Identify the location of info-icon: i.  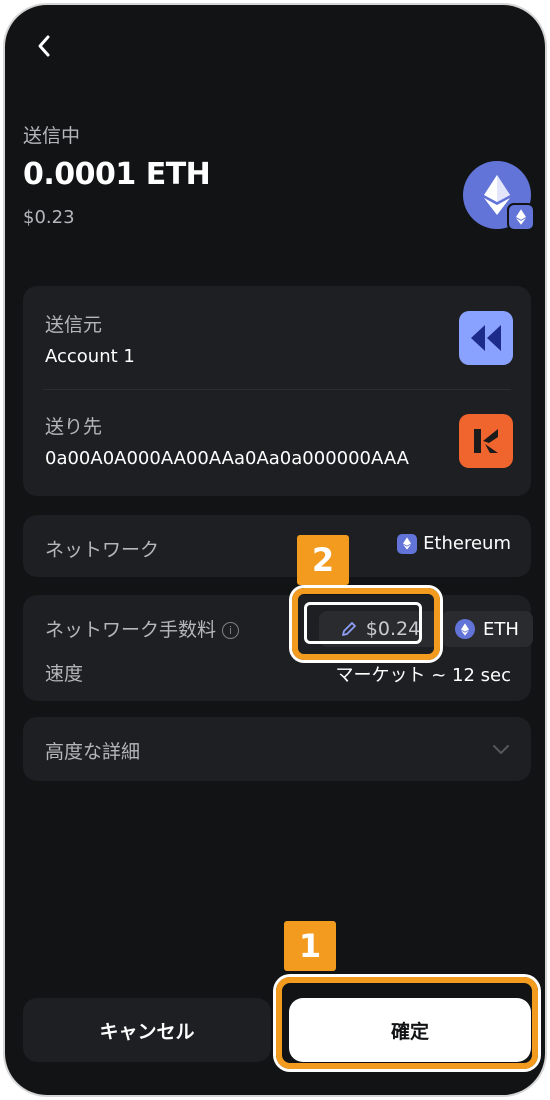
(231, 630).